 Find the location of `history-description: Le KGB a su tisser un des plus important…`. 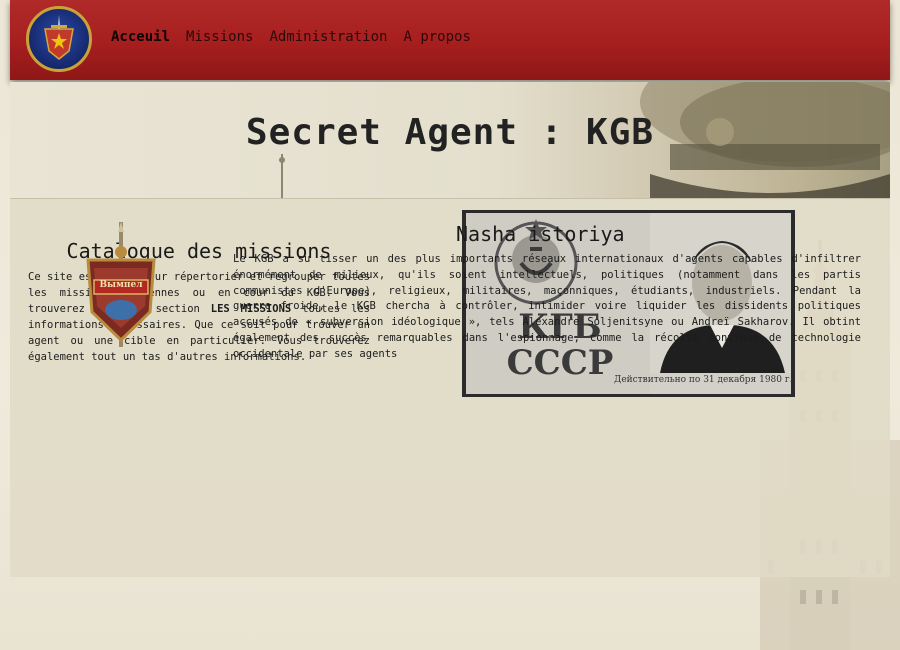

history-description: Le KGB a su tisser un des plus important… is located at coordinates (547, 306).